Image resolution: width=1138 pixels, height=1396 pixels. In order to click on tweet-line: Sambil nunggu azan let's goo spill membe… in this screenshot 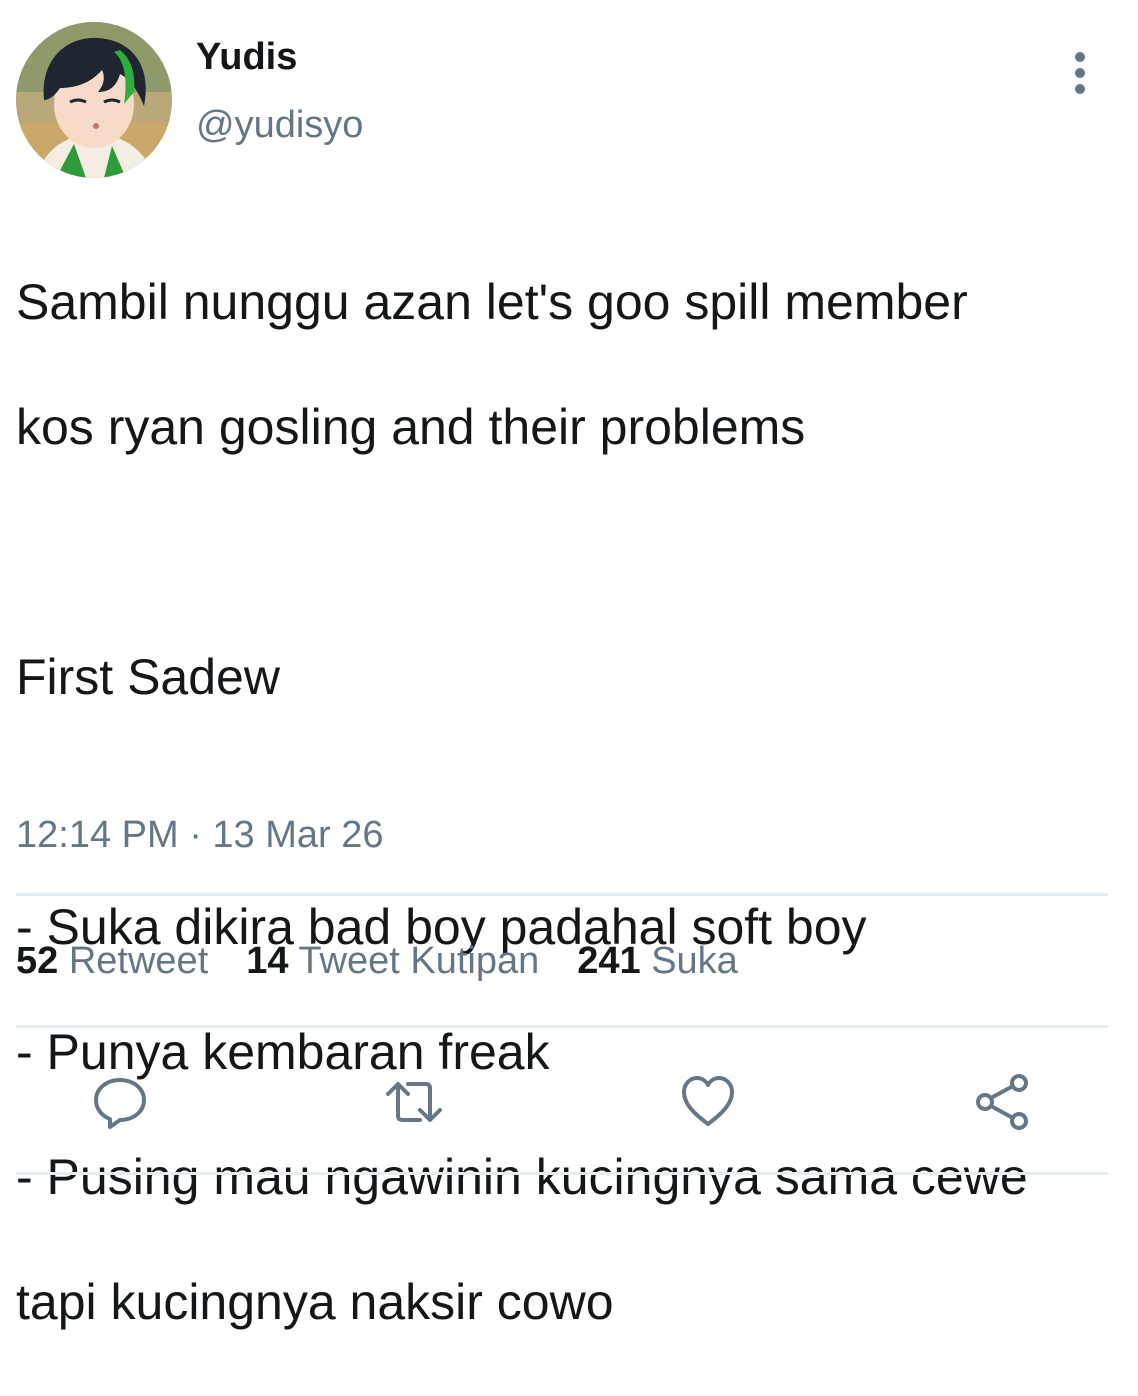, I will do `click(492, 301)`.